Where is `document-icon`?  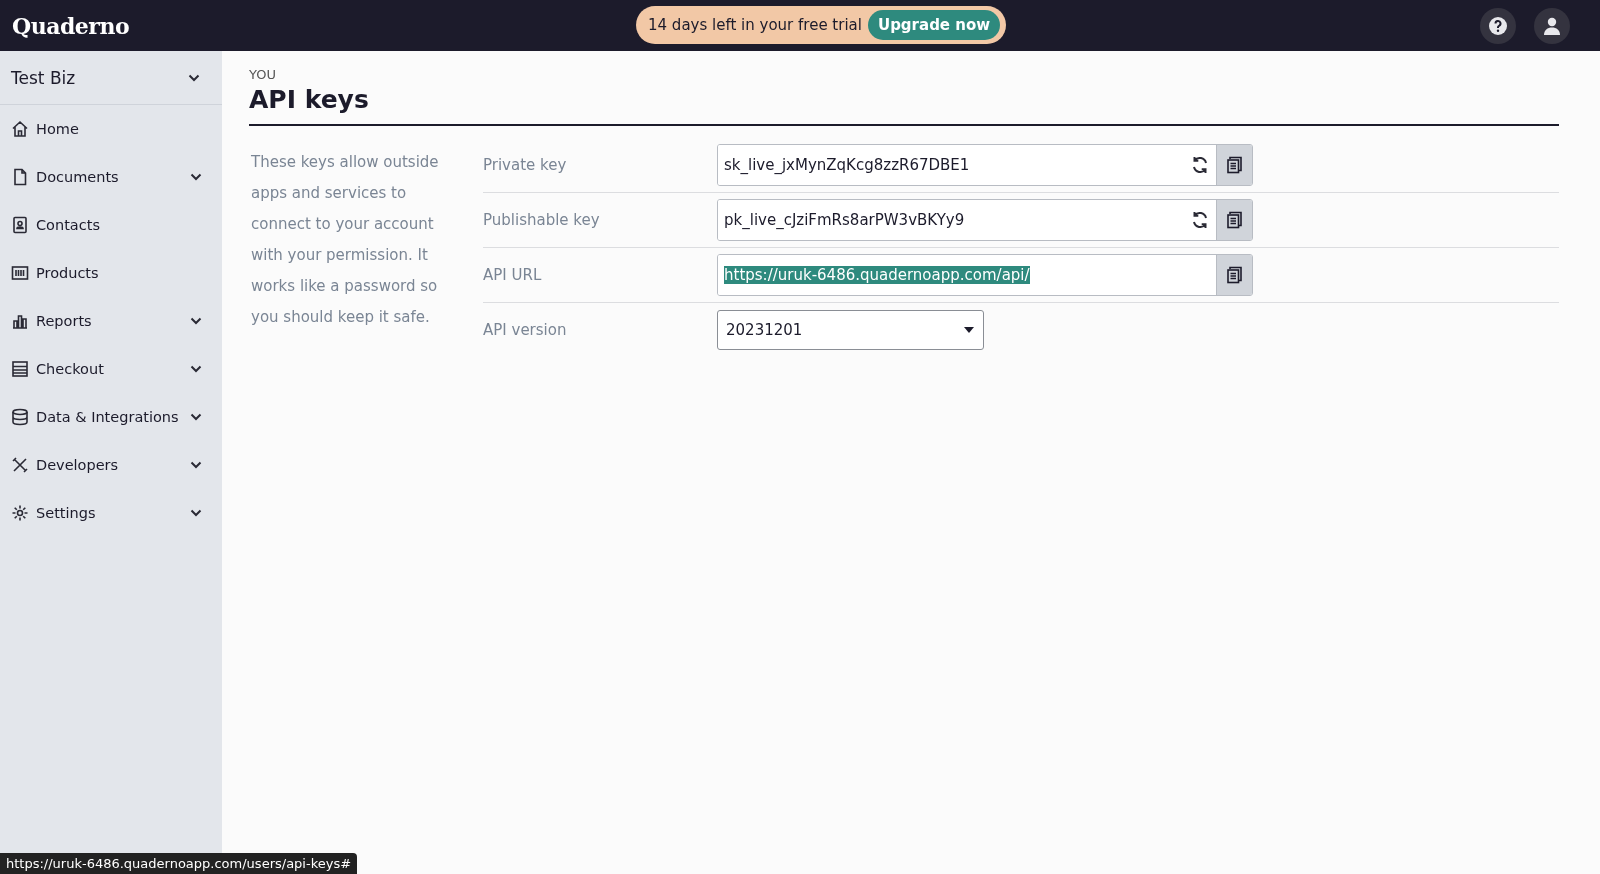 document-icon is located at coordinates (20, 177).